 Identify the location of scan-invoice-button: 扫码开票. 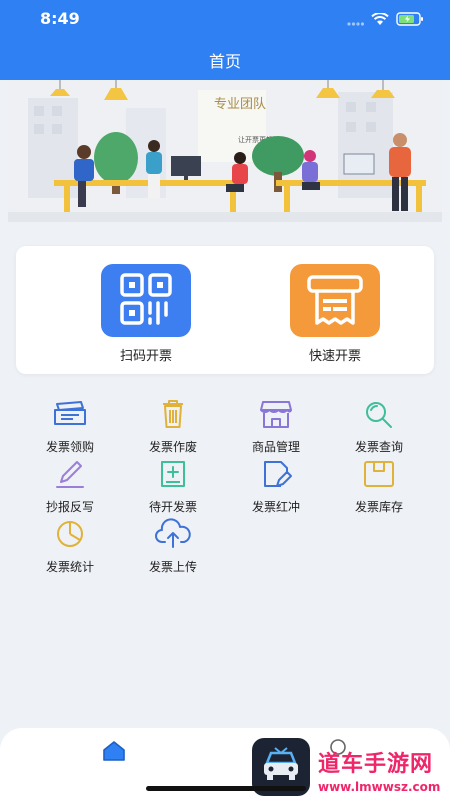
(146, 314).